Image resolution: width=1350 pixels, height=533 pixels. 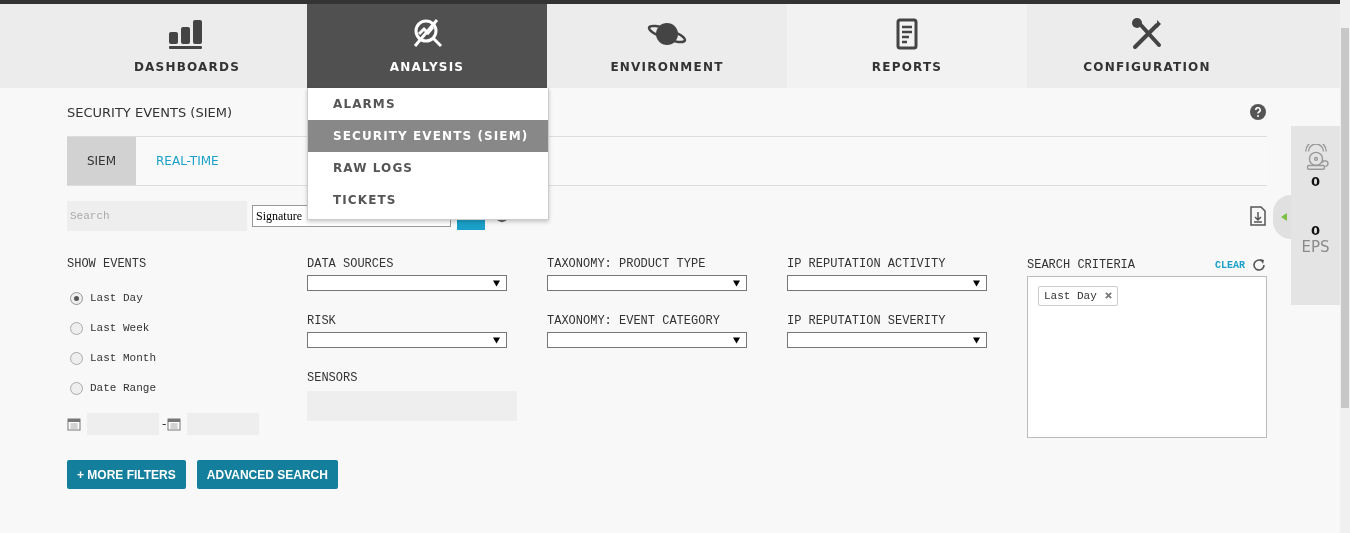 I want to click on criteria-tag: Last Day, so click(x=1078, y=296).